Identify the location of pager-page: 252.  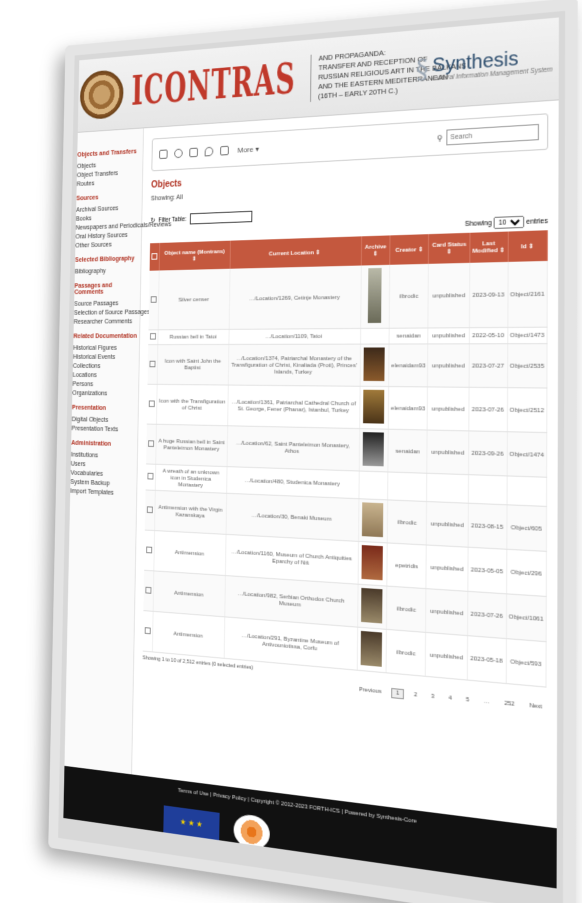
(509, 704).